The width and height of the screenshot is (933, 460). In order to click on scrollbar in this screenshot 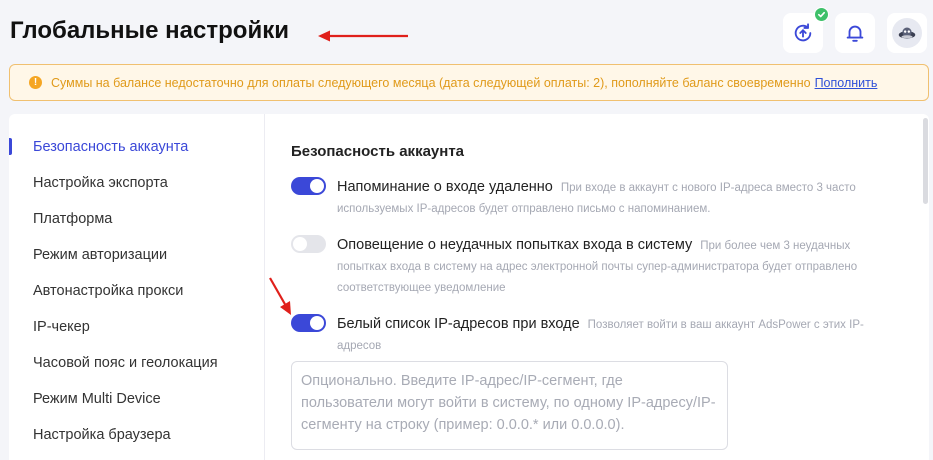, I will do `click(925, 161)`.